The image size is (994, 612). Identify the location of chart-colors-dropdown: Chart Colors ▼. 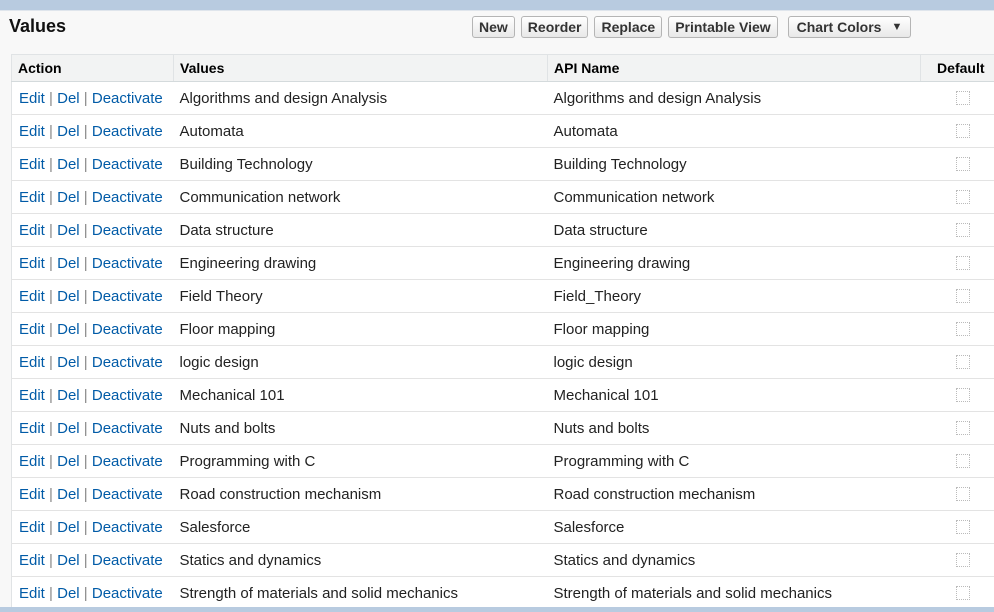
(849, 27).